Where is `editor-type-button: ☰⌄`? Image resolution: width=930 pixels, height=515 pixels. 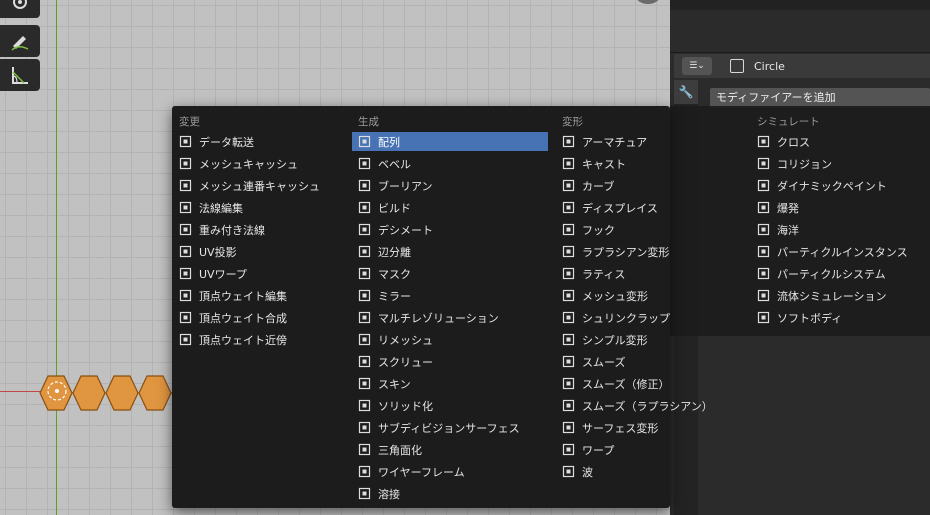
editor-type-button: ☰⌄ is located at coordinates (697, 66).